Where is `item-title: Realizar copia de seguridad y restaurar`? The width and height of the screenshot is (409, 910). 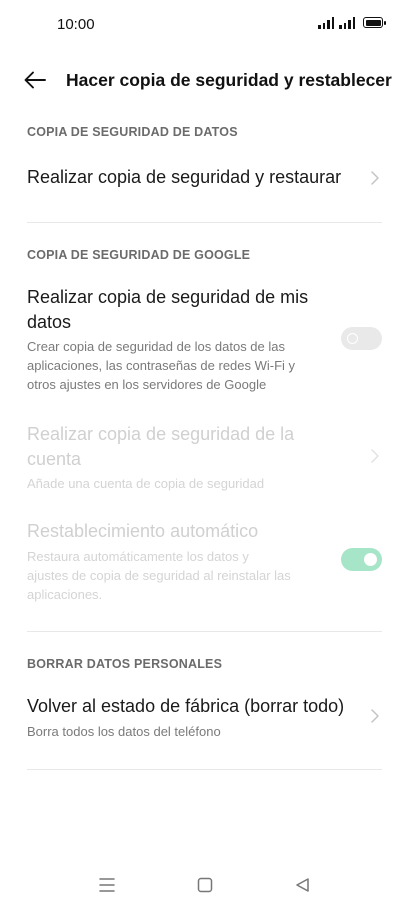 item-title: Realizar copia de seguridad y restaurar is located at coordinates (184, 177).